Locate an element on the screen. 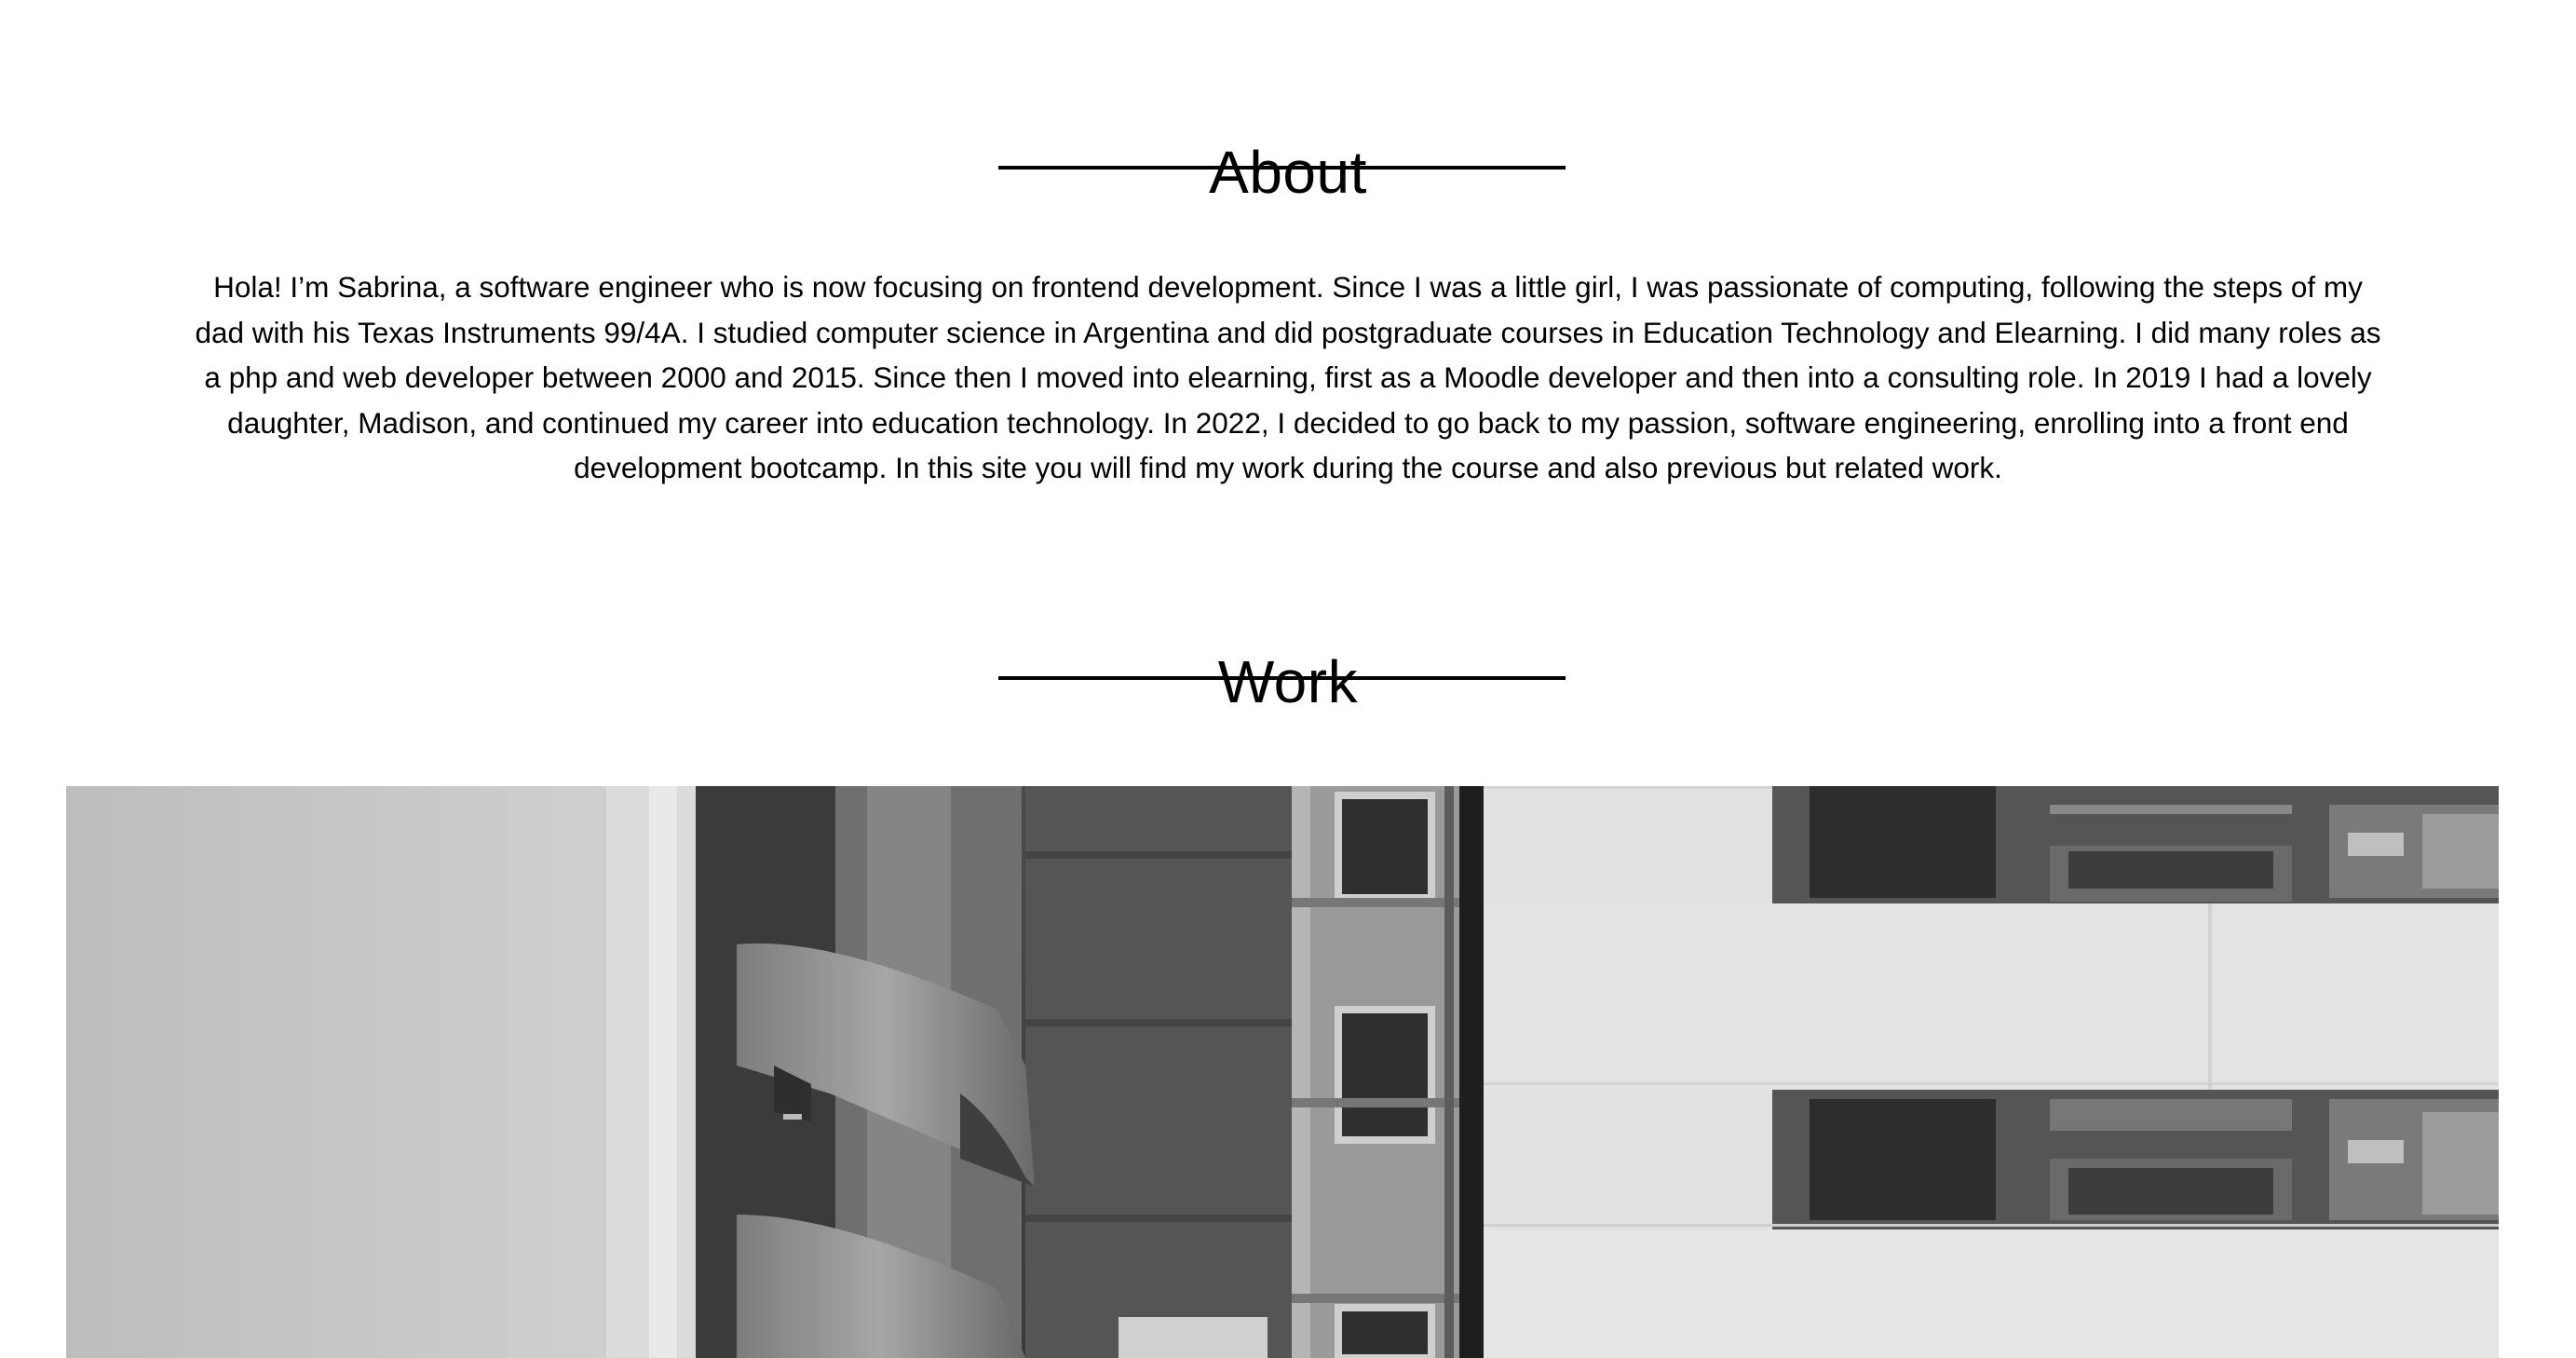 The height and width of the screenshot is (1358, 2576). work-heading: Work is located at coordinates (1288, 682).